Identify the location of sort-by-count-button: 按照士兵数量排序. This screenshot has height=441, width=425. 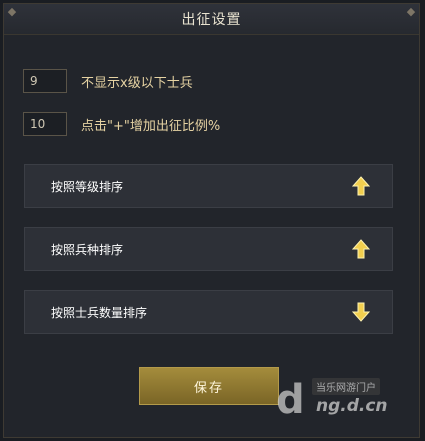
(208, 312).